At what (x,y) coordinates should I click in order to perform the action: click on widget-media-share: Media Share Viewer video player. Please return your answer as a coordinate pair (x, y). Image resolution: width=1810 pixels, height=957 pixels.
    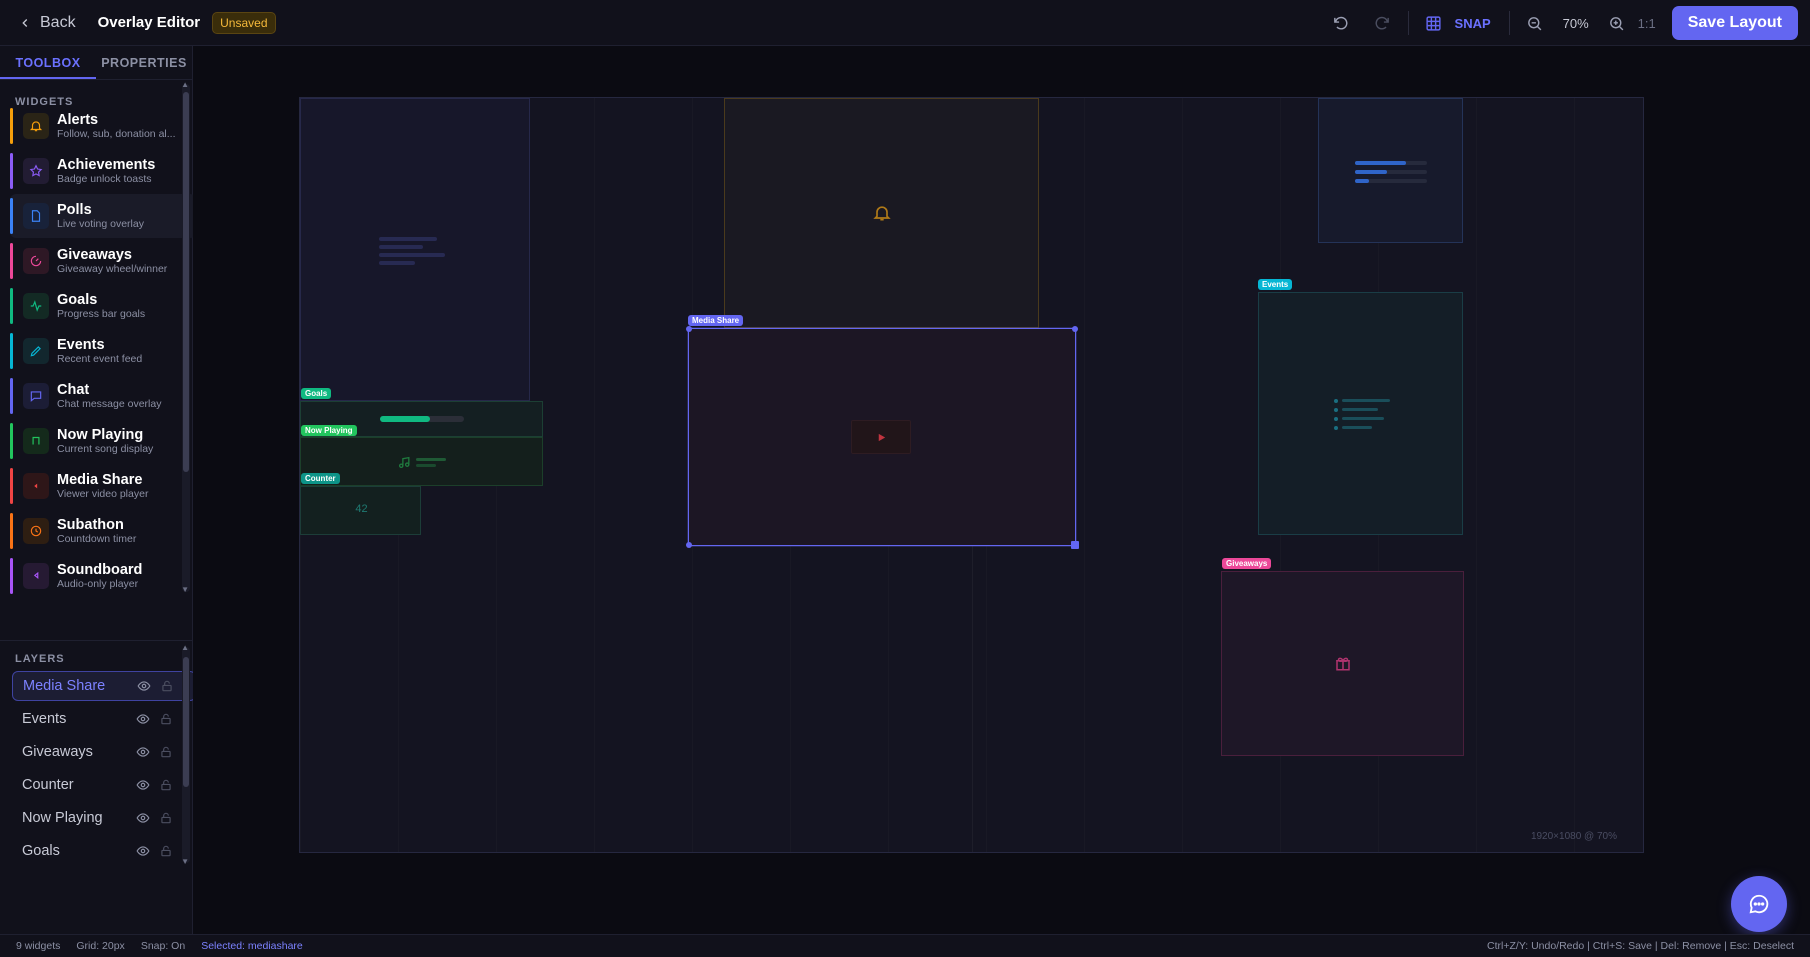
    Looking at the image, I should click on (101, 486).